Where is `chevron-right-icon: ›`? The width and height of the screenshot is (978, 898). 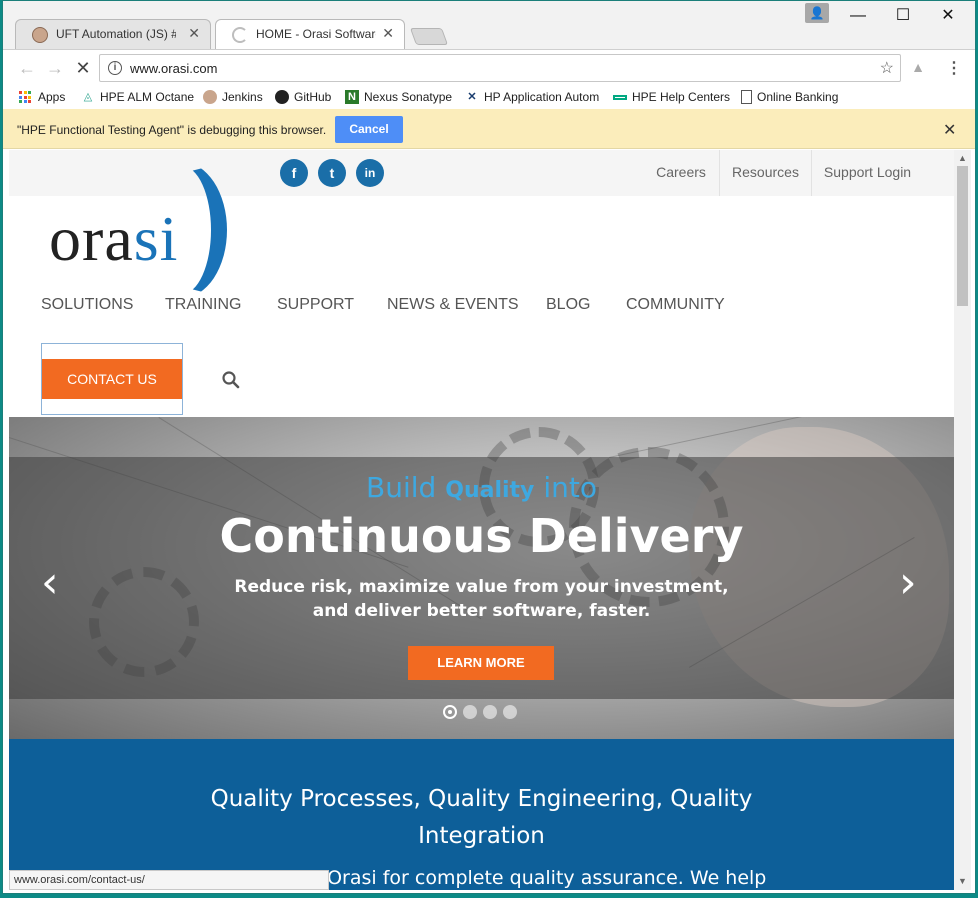
chevron-right-icon: › is located at coordinates (908, 582).